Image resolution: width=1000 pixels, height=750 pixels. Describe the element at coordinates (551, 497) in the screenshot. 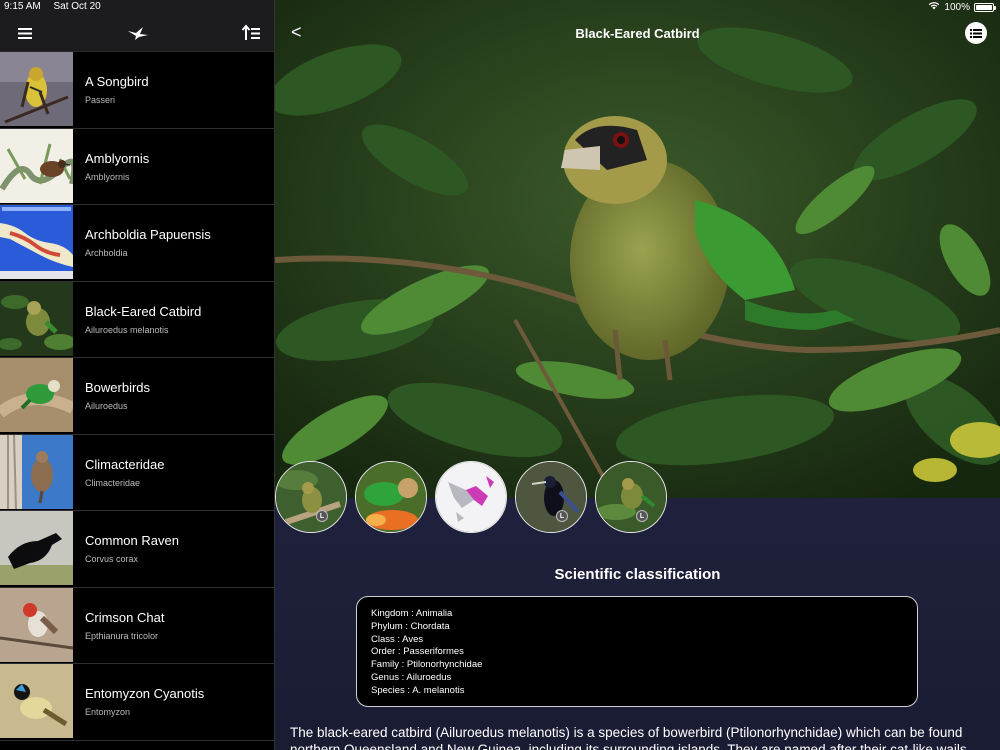

I see `gallery-thumb-4: L` at that location.